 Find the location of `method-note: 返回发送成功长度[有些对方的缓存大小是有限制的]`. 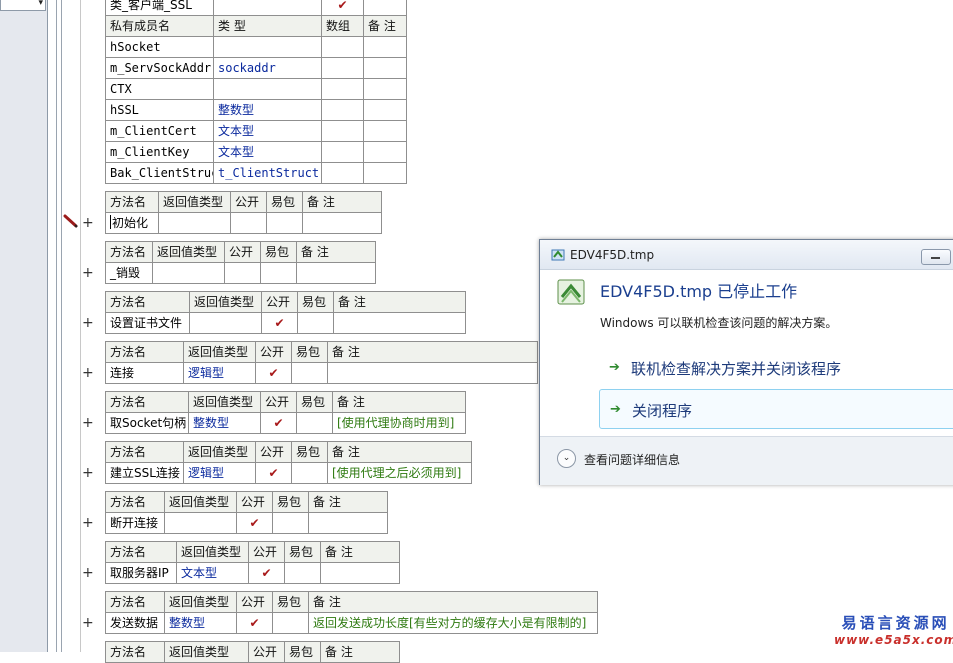

method-note: 返回发送成功长度[有些对方的缓存大小是有限制的] is located at coordinates (453, 623).